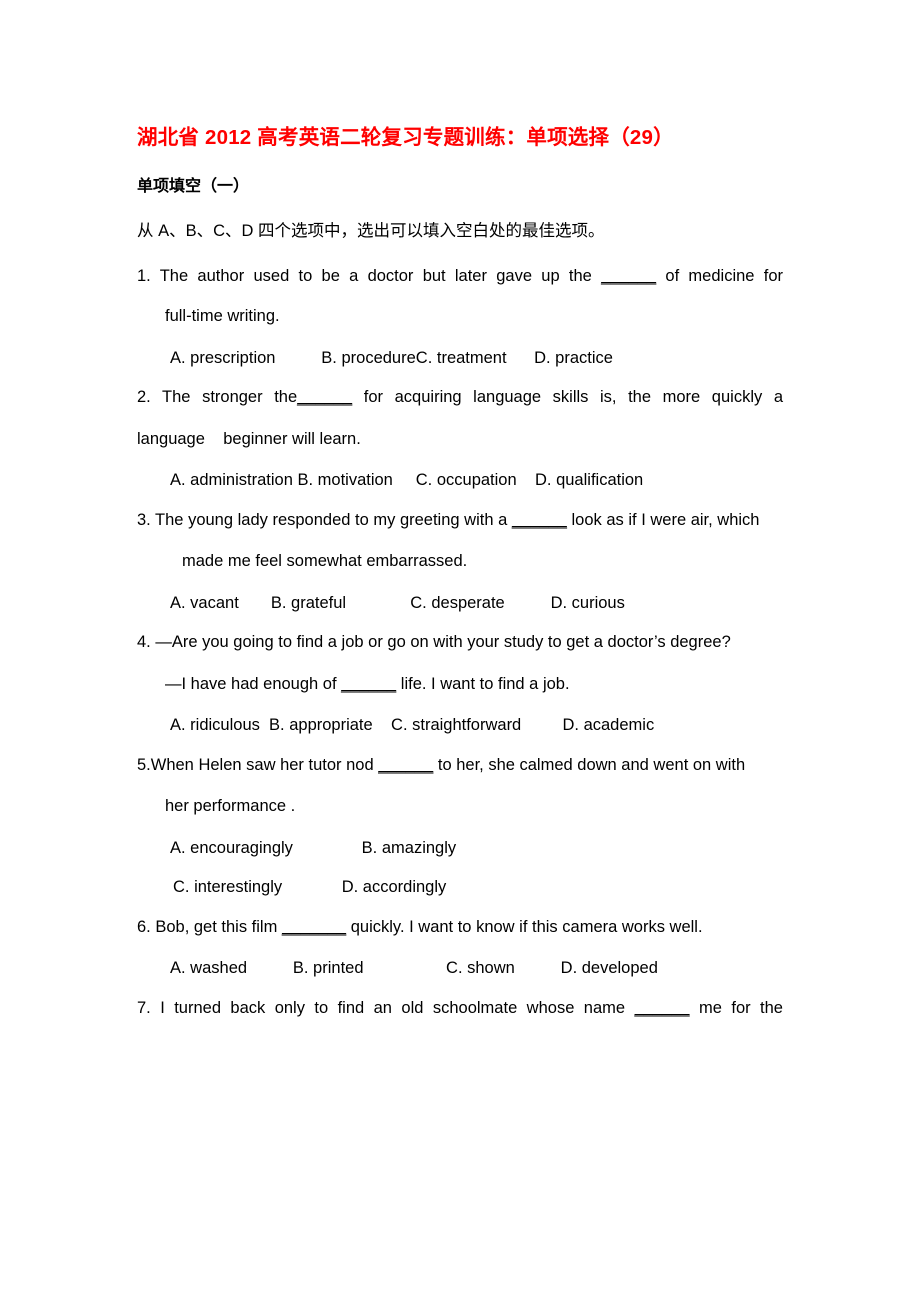 This screenshot has height=1302, width=920. Describe the element at coordinates (310, 887) in the screenshot. I see `question-5-options-row-2: C. interestingly D. accordingly` at that location.